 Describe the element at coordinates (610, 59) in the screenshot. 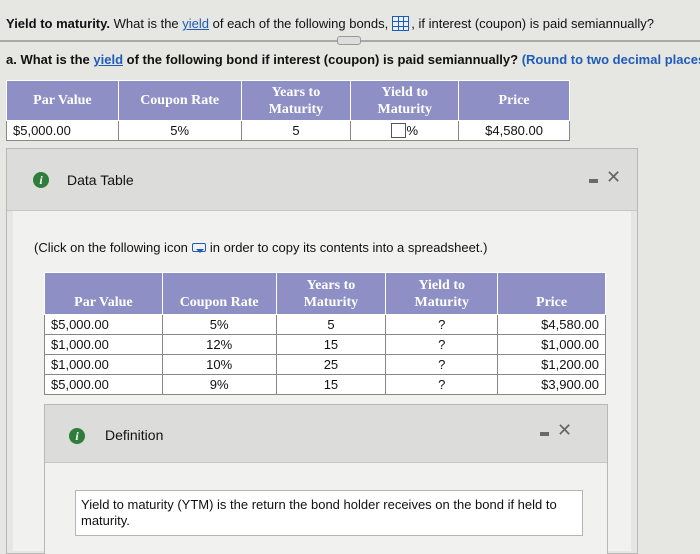

I see `rounding-hint: (Round to two decimal places.)` at that location.